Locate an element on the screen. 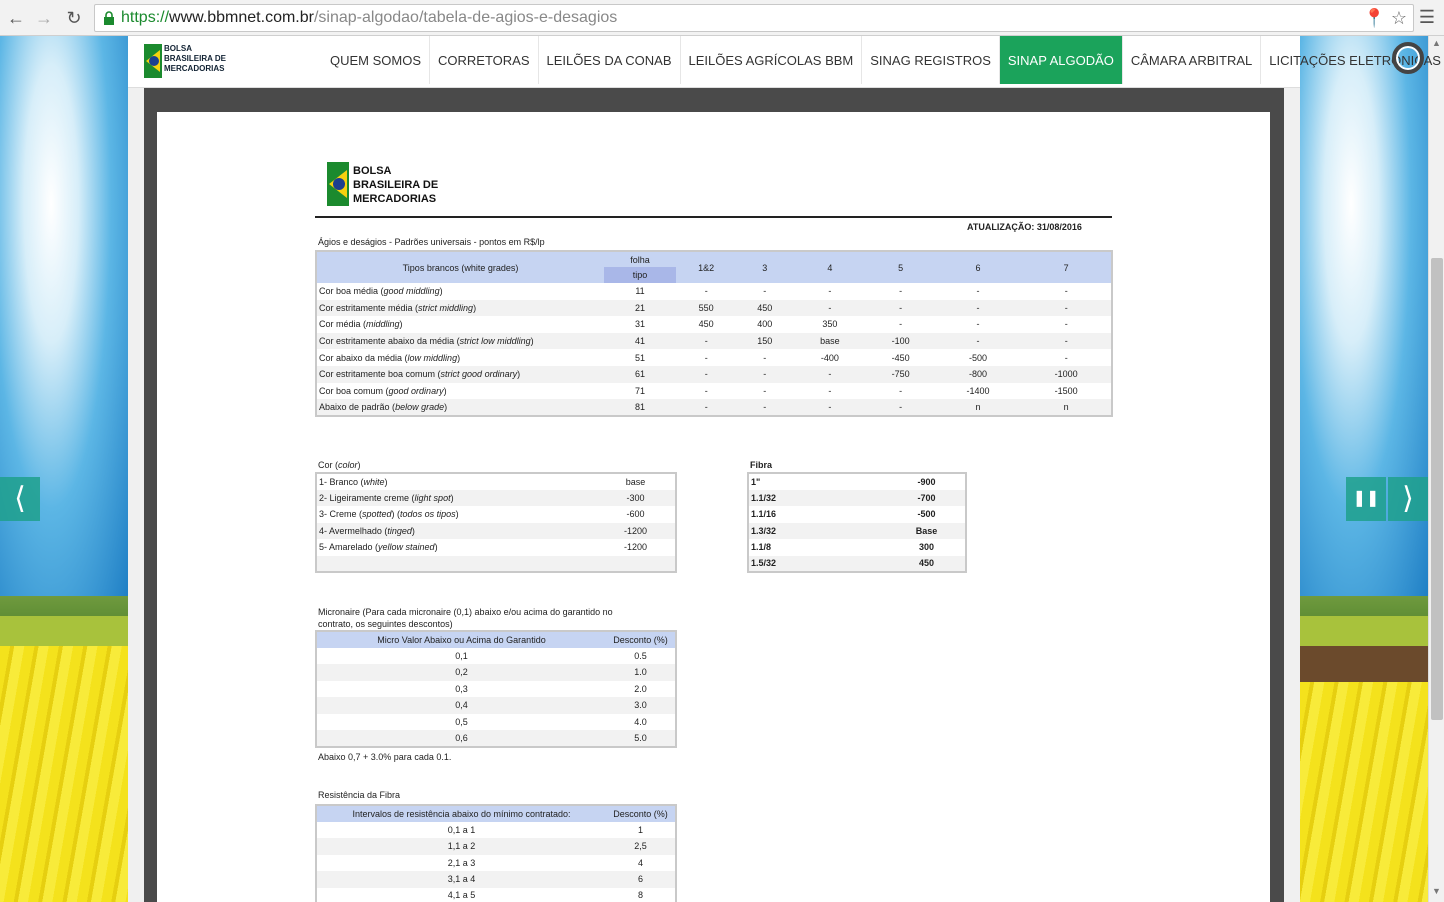 The image size is (1444, 902). fibra-label: 1.1/8 is located at coordinates (761, 547).